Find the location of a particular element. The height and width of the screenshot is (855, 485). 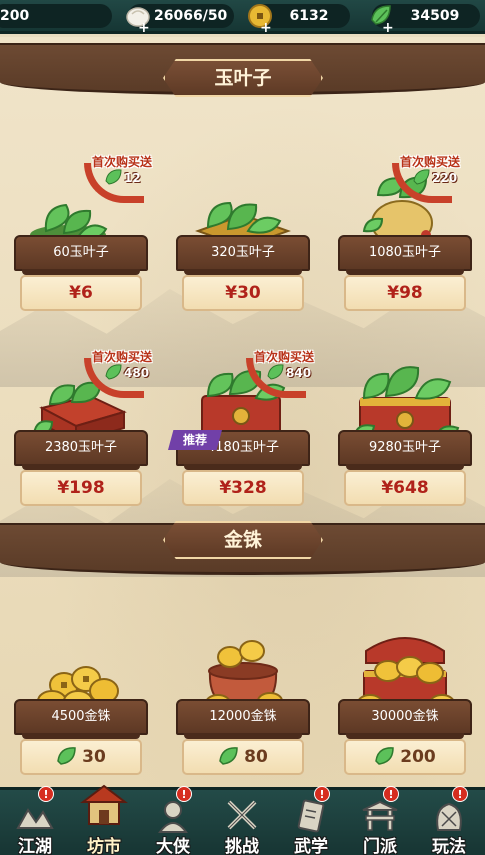

tab-label: 武学 is located at coordinates (311, 846).